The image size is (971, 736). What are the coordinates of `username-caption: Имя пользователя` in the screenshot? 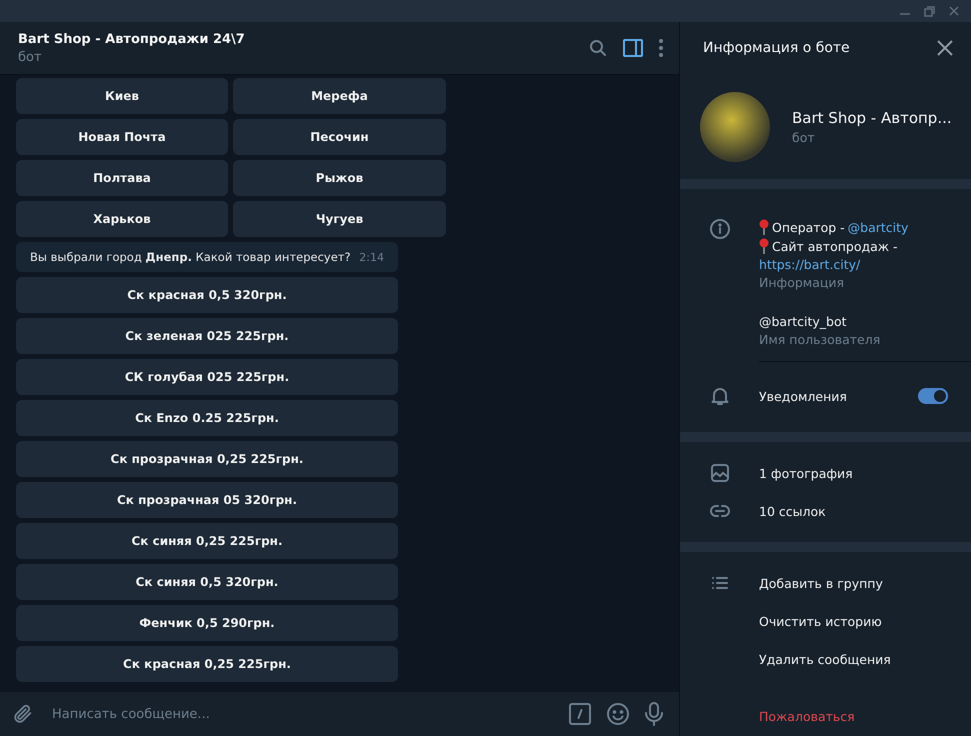 It's located at (820, 339).